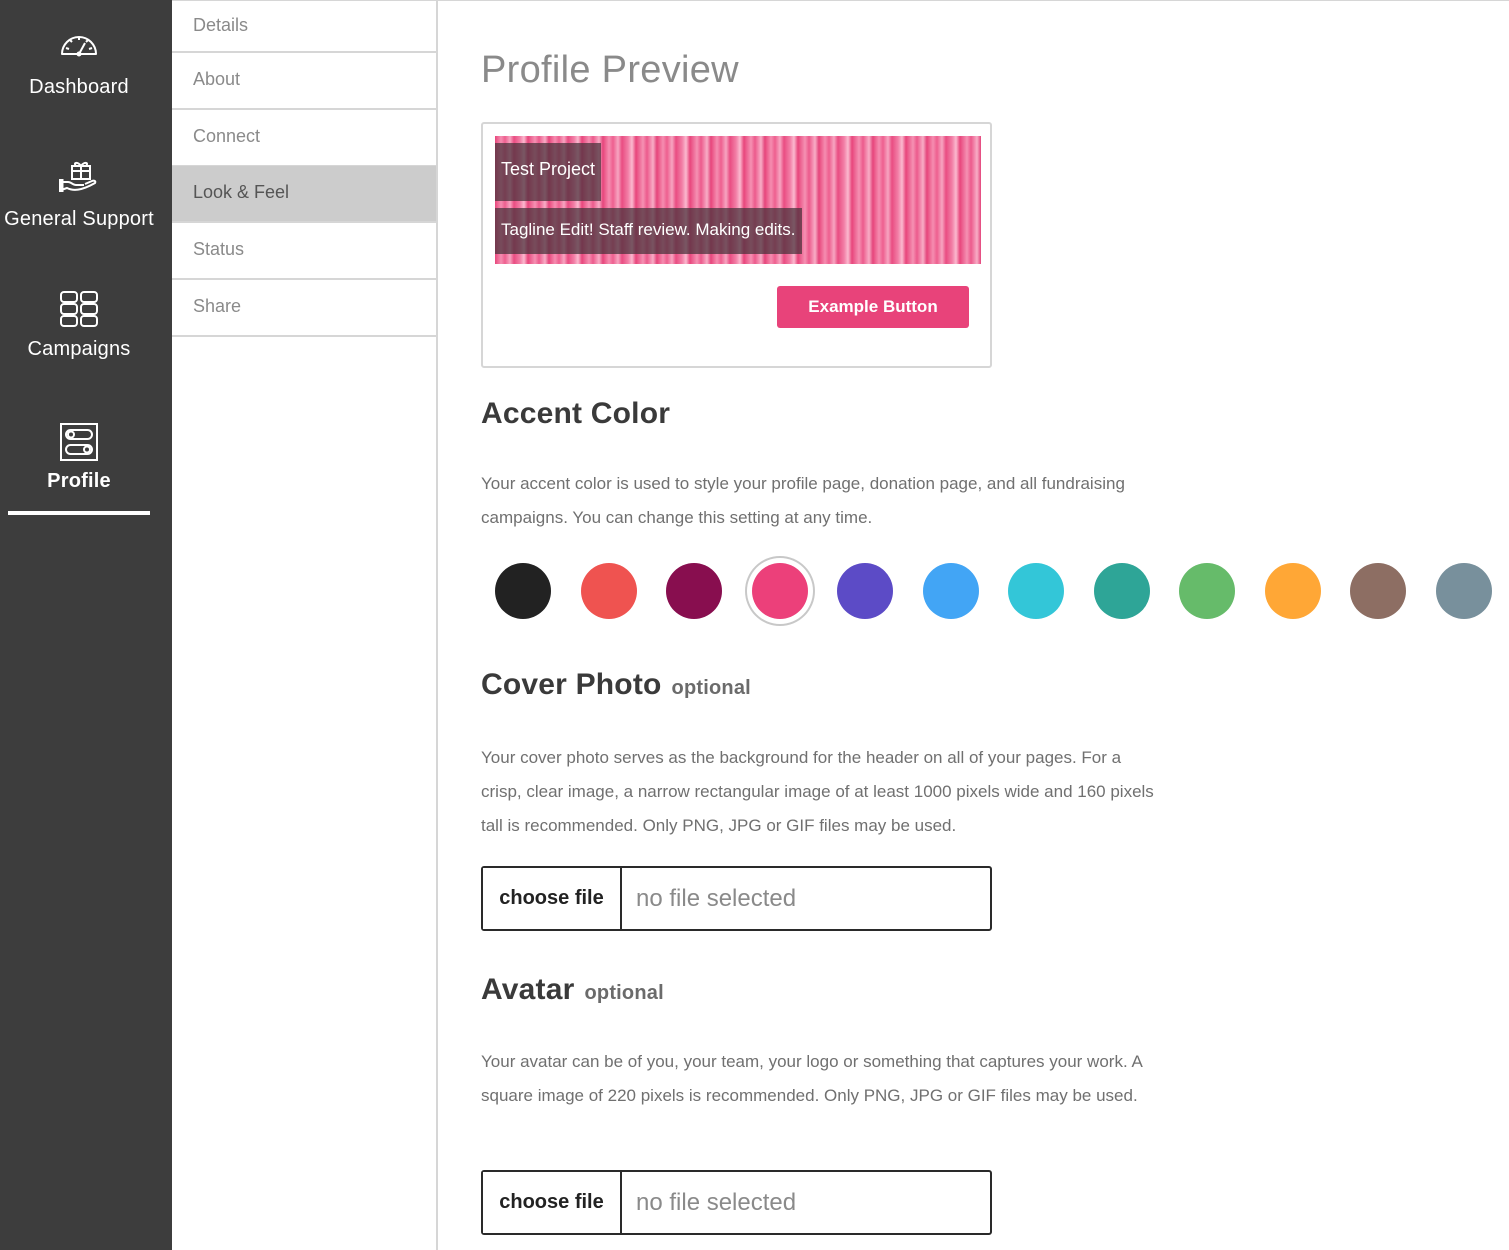 The width and height of the screenshot is (1509, 1250). What do you see at coordinates (304, 138) in the screenshot?
I see `subnav-item-connect: Connect` at bounding box center [304, 138].